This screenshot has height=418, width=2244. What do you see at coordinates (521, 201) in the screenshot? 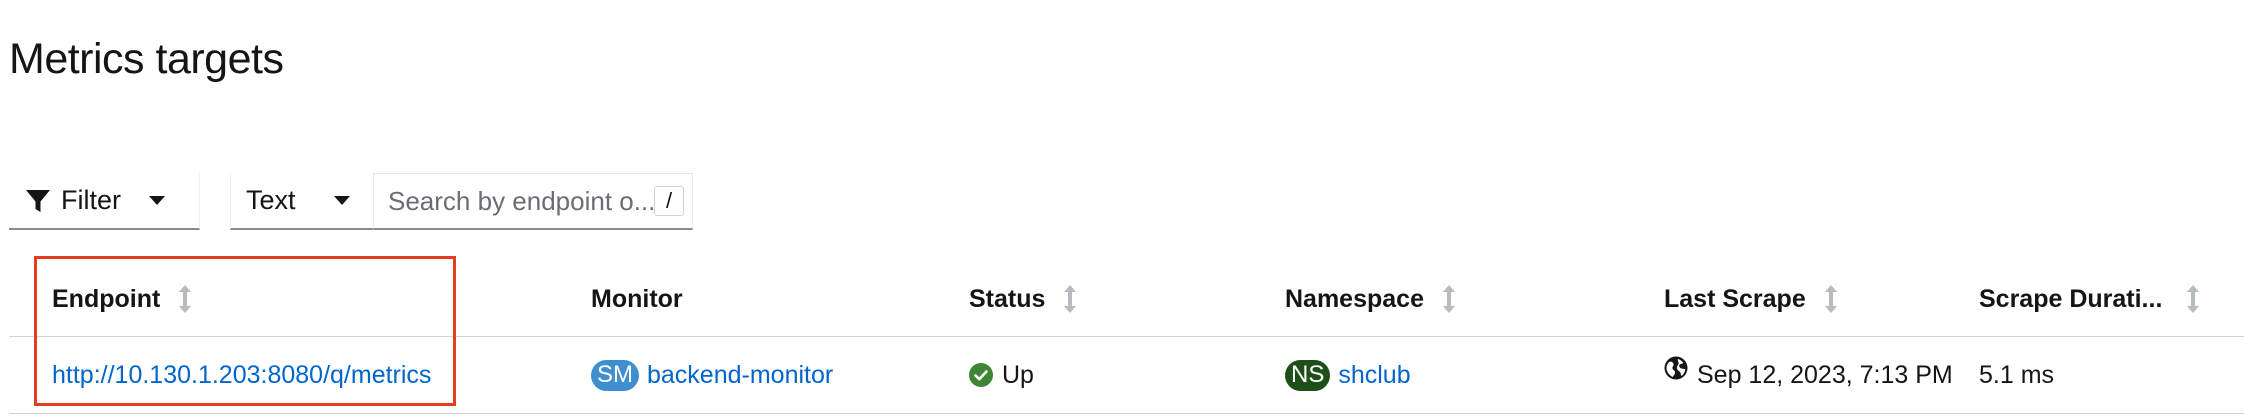
I see `search-input` at bounding box center [521, 201].